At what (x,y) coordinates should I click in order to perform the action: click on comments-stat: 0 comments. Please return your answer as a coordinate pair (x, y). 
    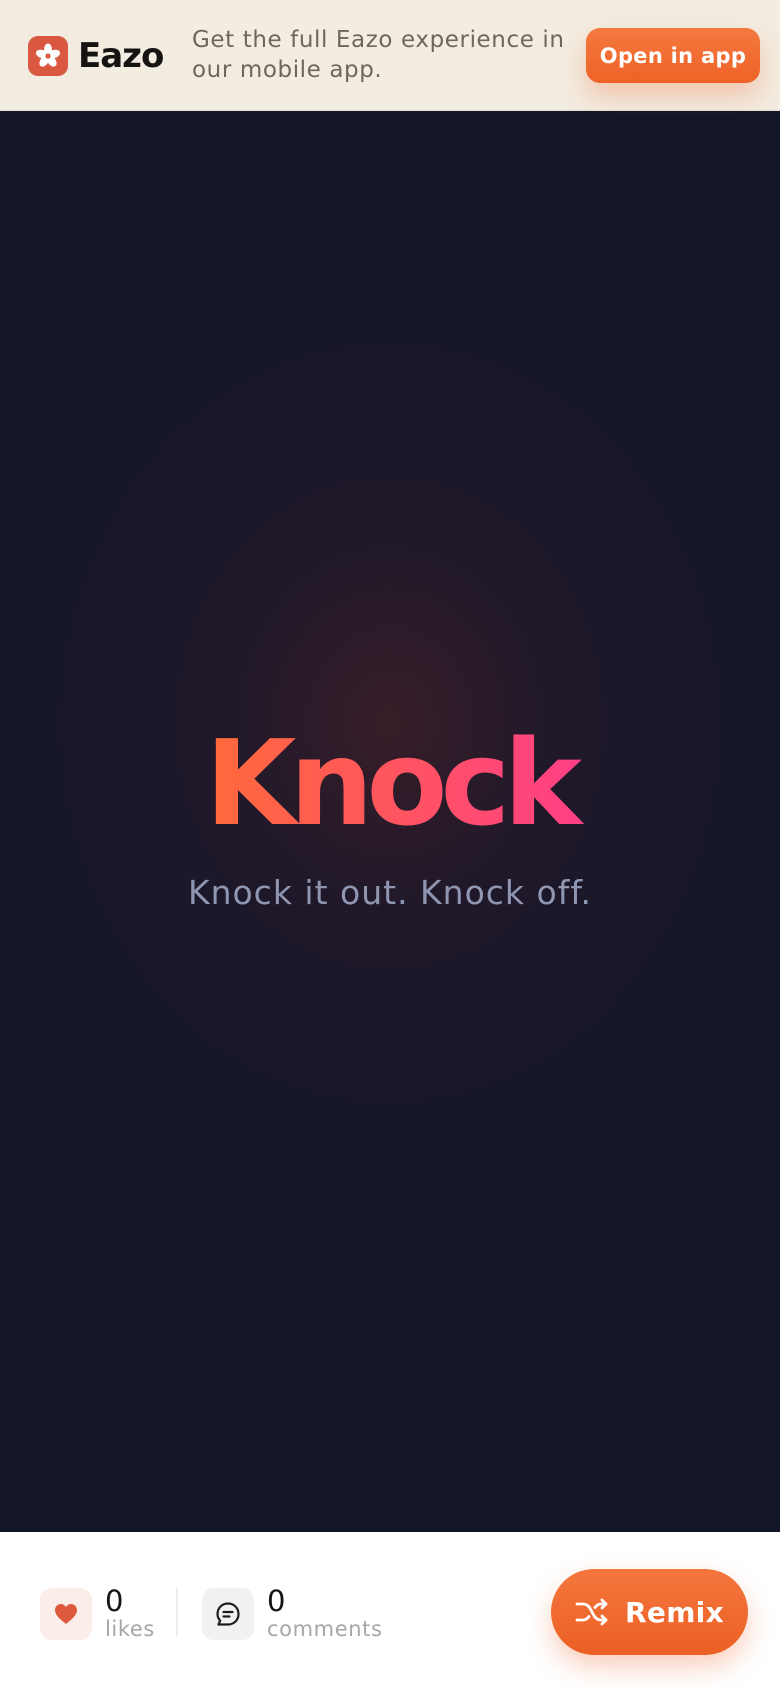
    Looking at the image, I should click on (292, 1614).